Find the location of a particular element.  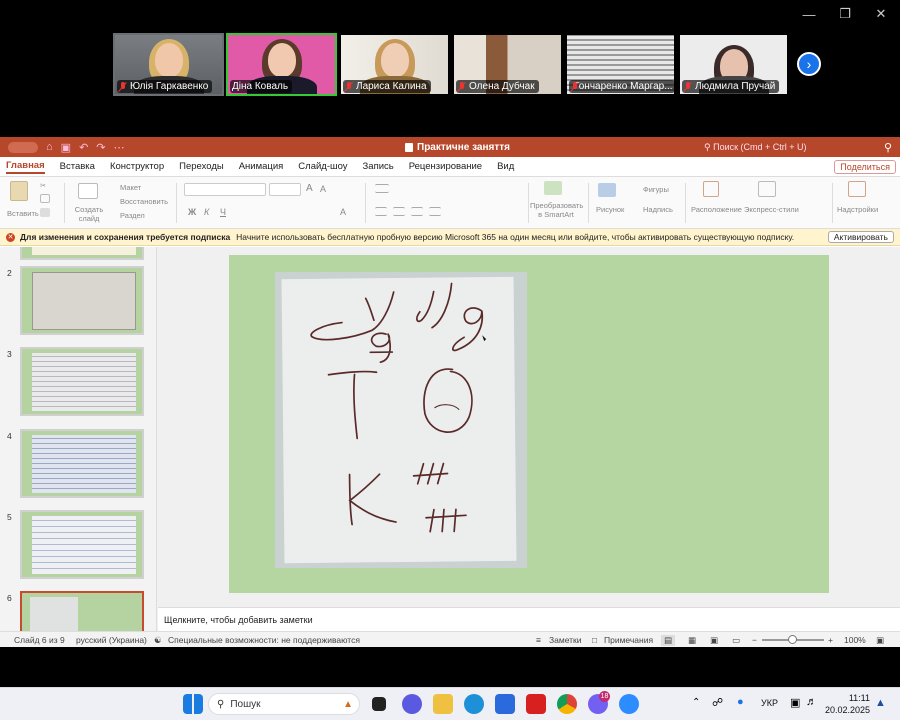

justify-icon is located at coordinates (435, 211).